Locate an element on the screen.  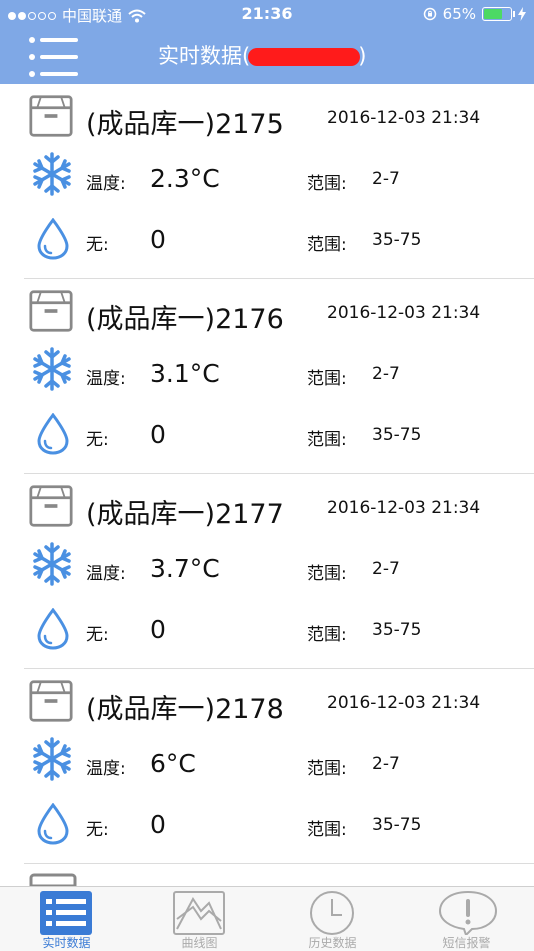
nav-bar: 实时数据() is located at coordinates (267, 56).